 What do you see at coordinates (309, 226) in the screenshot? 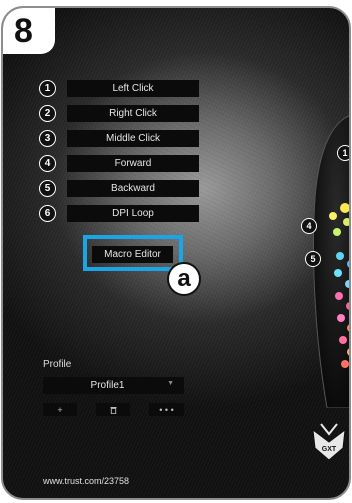
I see `mouse-callout-4: 4` at bounding box center [309, 226].